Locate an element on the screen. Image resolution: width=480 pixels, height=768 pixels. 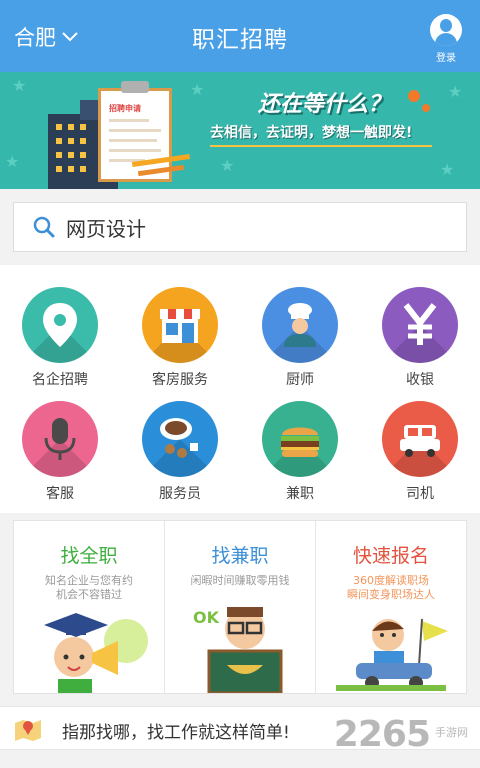
card-title: 找全职 is located at coordinates (89, 556).